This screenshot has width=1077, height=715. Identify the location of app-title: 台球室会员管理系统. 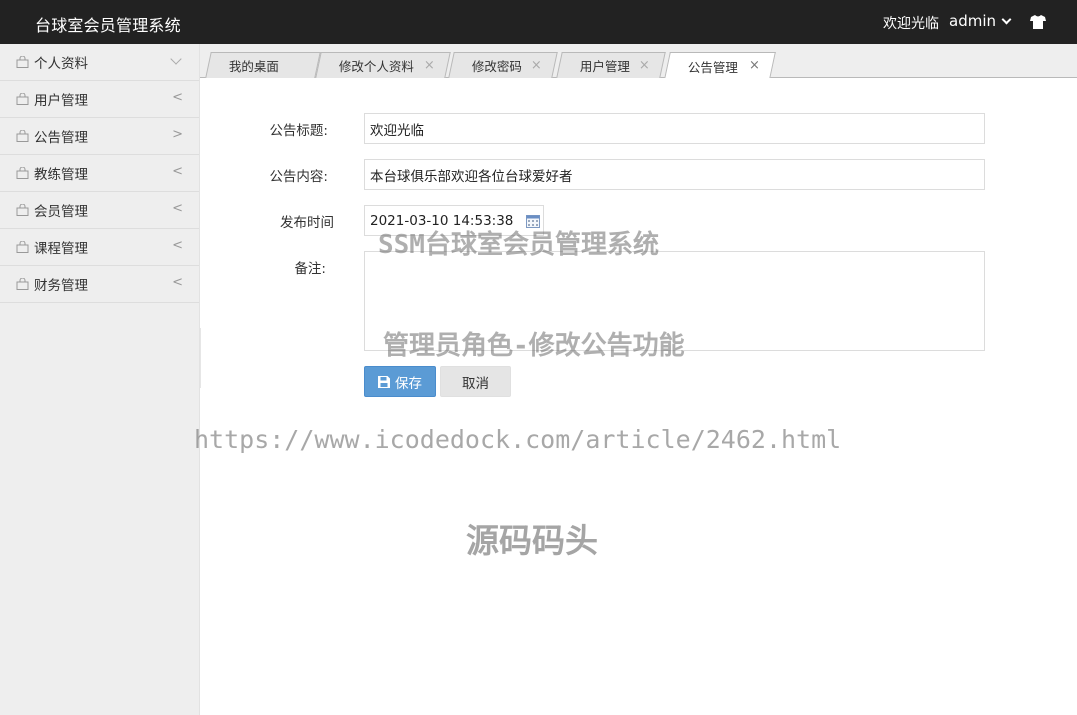
(108, 25).